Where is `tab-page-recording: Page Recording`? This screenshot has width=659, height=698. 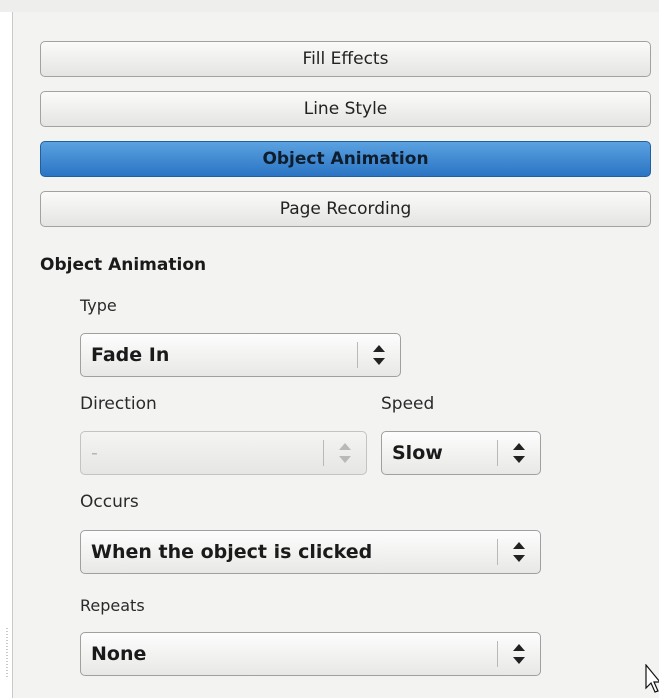
tab-page-recording: Page Recording is located at coordinates (345, 209).